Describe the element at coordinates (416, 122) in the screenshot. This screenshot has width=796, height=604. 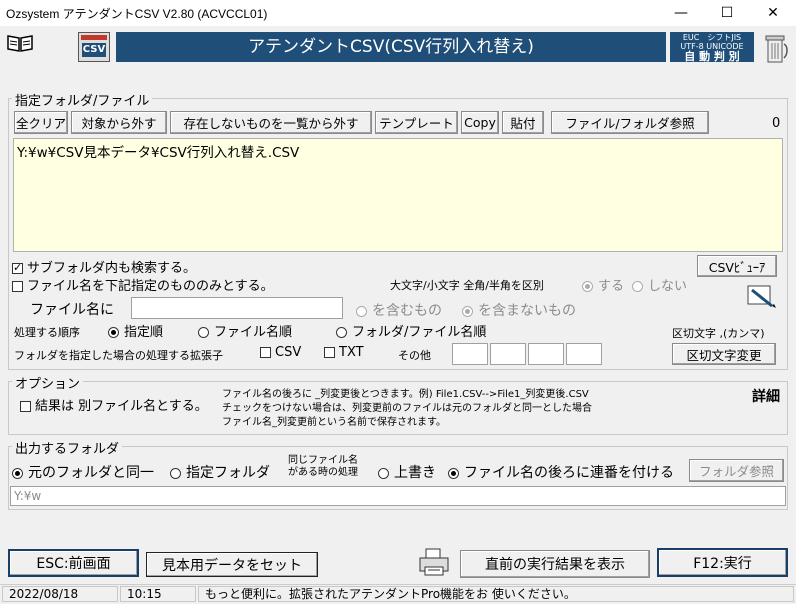
I see `template-button: テンプレート` at that location.